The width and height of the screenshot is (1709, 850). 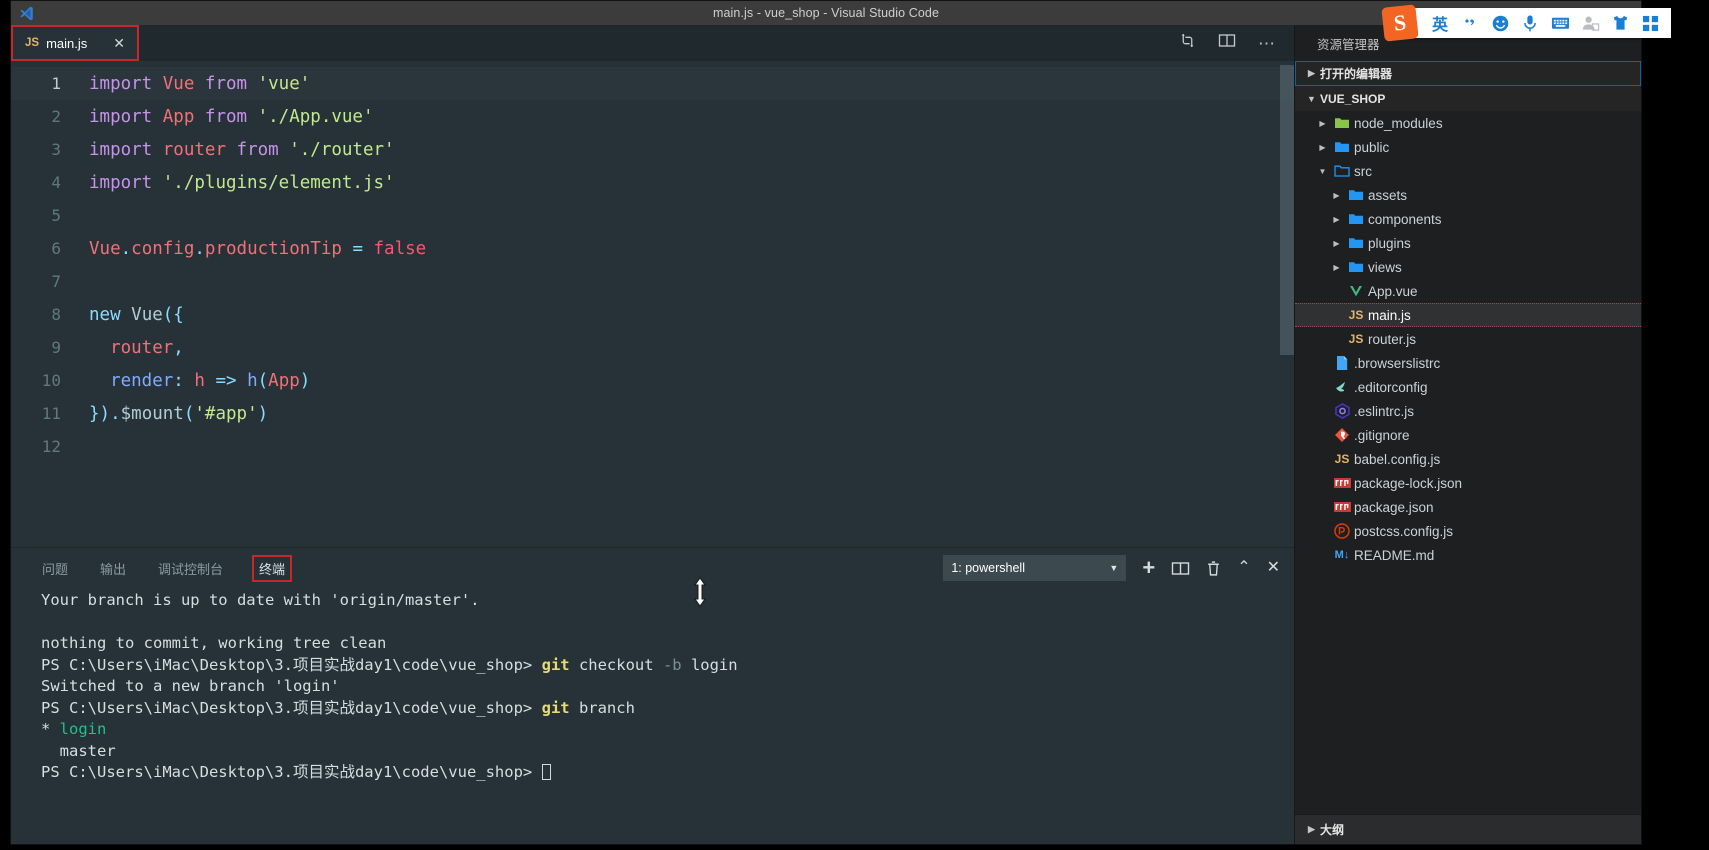 I want to click on tree-item-label: .eslintrc.js, so click(x=1384, y=411).